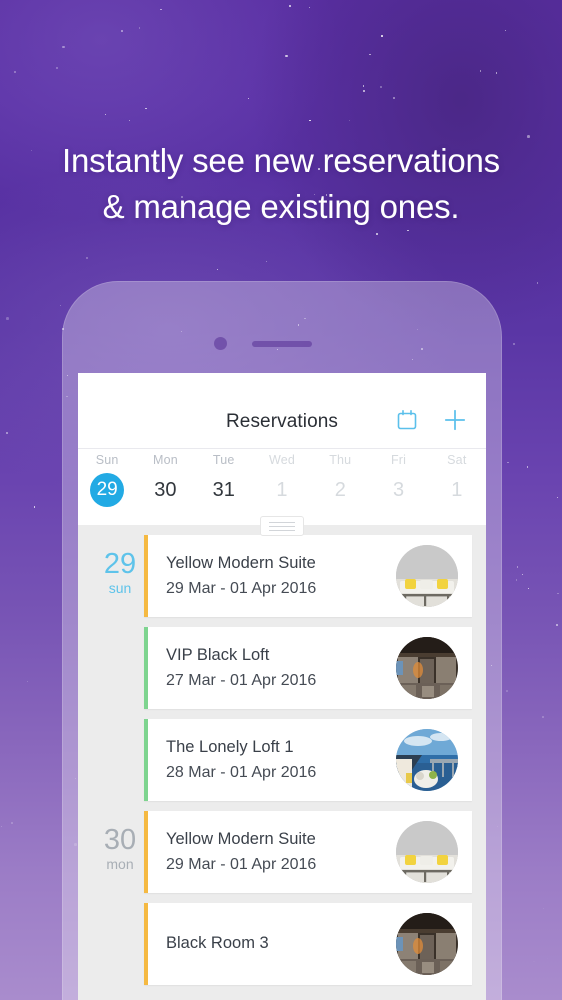  What do you see at coordinates (241, 864) in the screenshot?
I see `reservation-dates: 29 Mar - 01 Apr 2016` at bounding box center [241, 864].